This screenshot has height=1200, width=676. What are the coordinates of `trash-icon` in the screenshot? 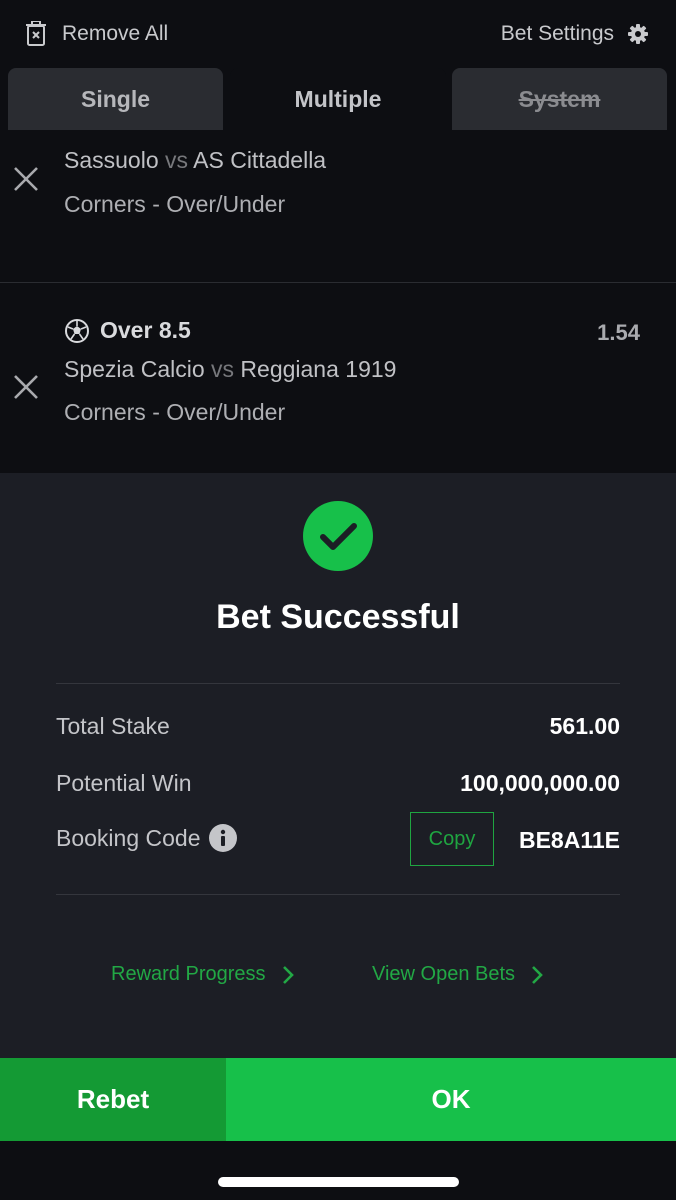 It's located at (36, 33).